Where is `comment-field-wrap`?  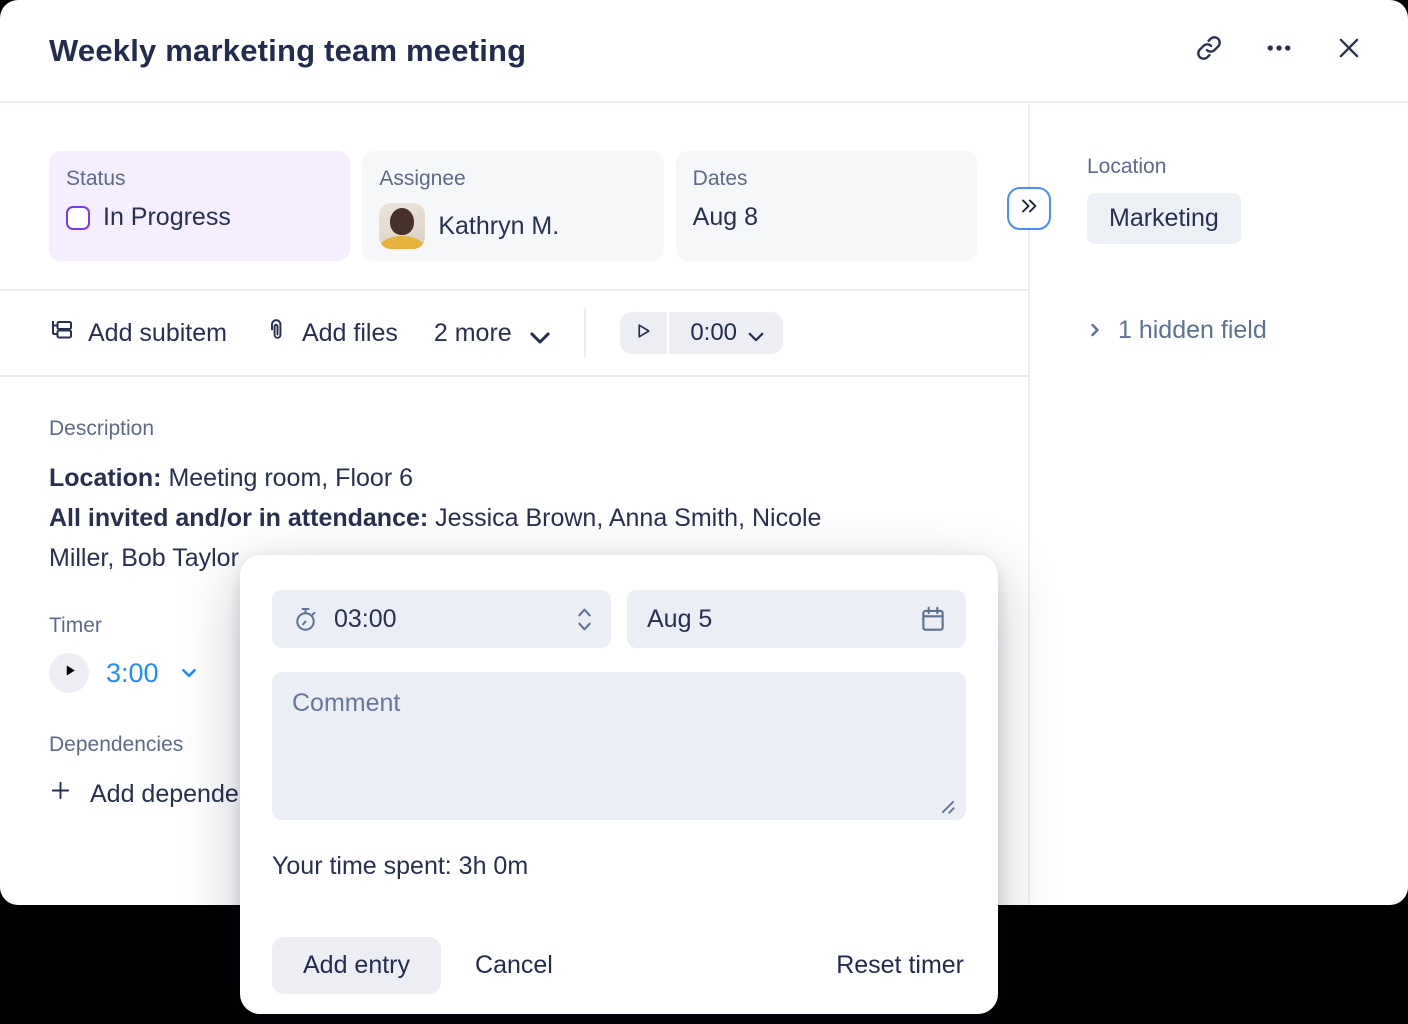
comment-field-wrap is located at coordinates (619, 748).